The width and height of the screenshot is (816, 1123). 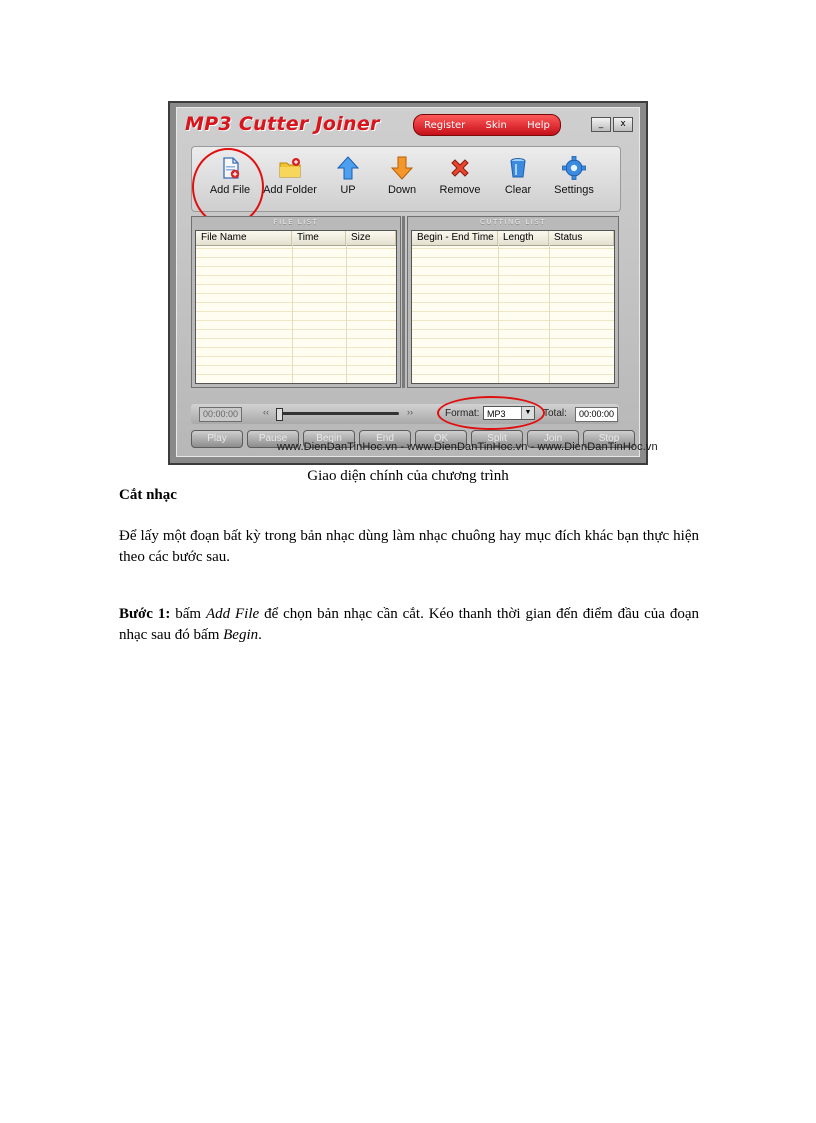 I want to click on folder-icon, so click(x=290, y=168).